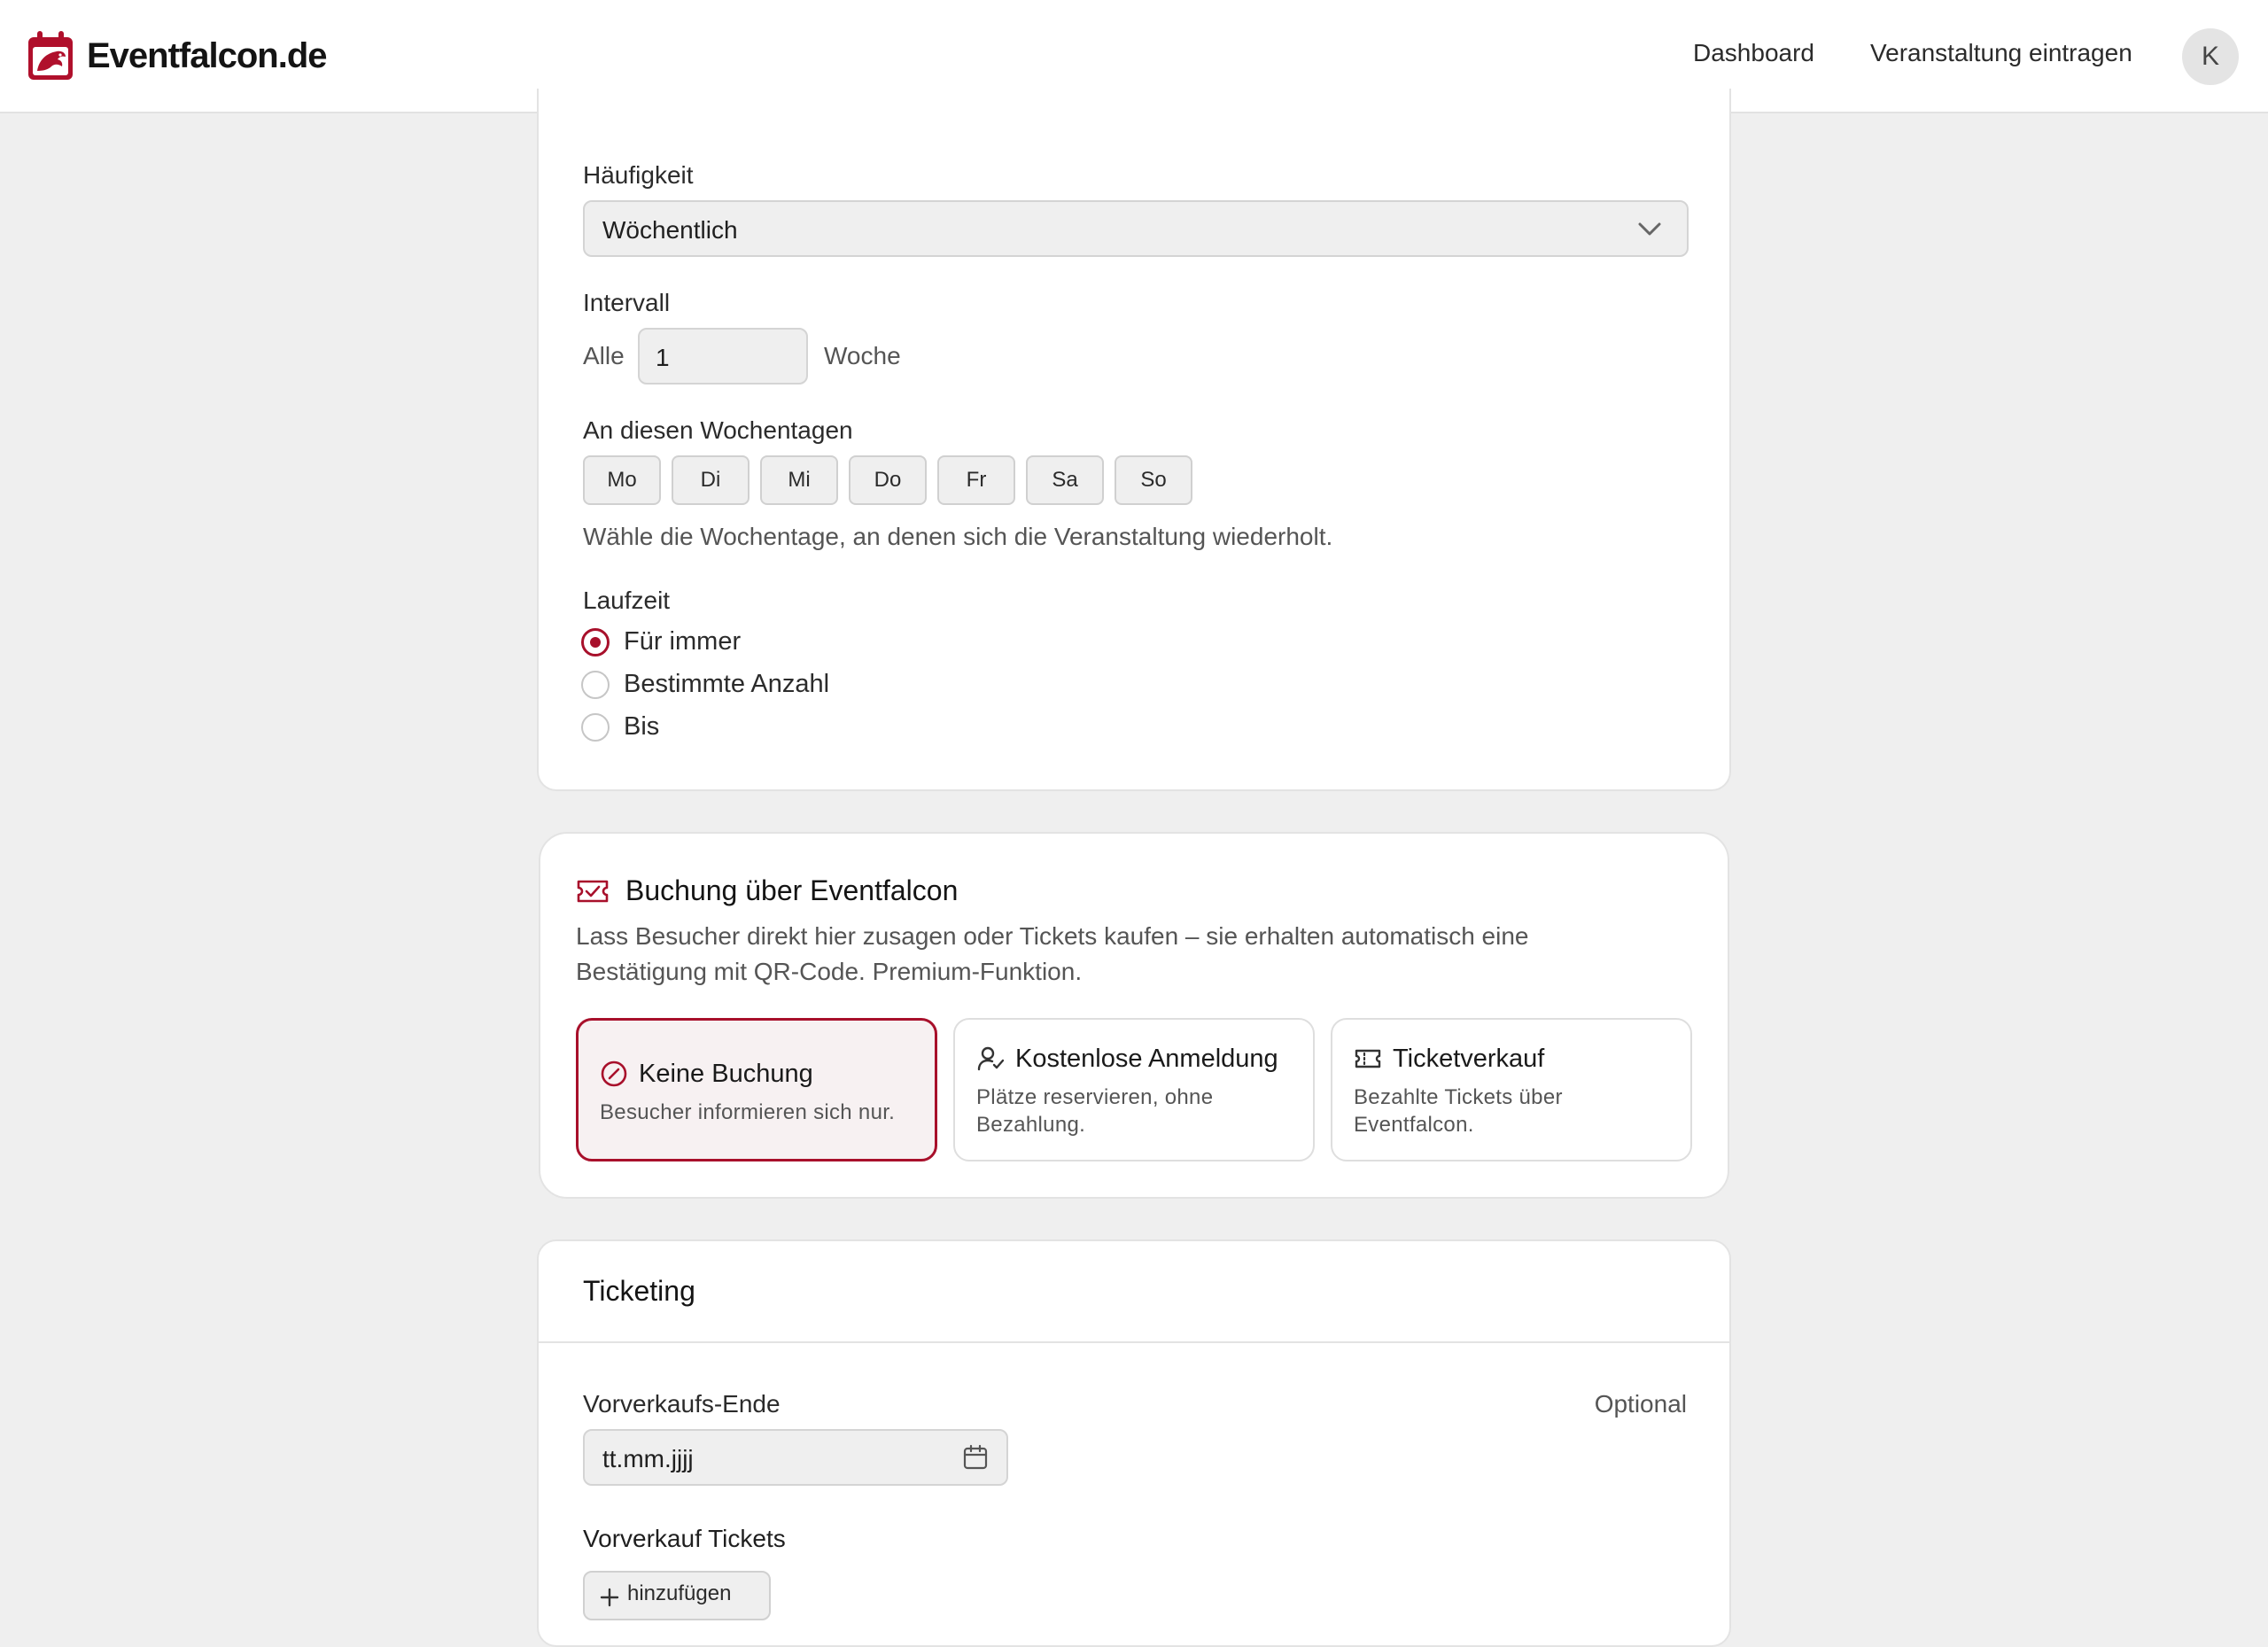 The width and height of the screenshot is (2268, 1647). I want to click on plus-icon, so click(609, 1597).